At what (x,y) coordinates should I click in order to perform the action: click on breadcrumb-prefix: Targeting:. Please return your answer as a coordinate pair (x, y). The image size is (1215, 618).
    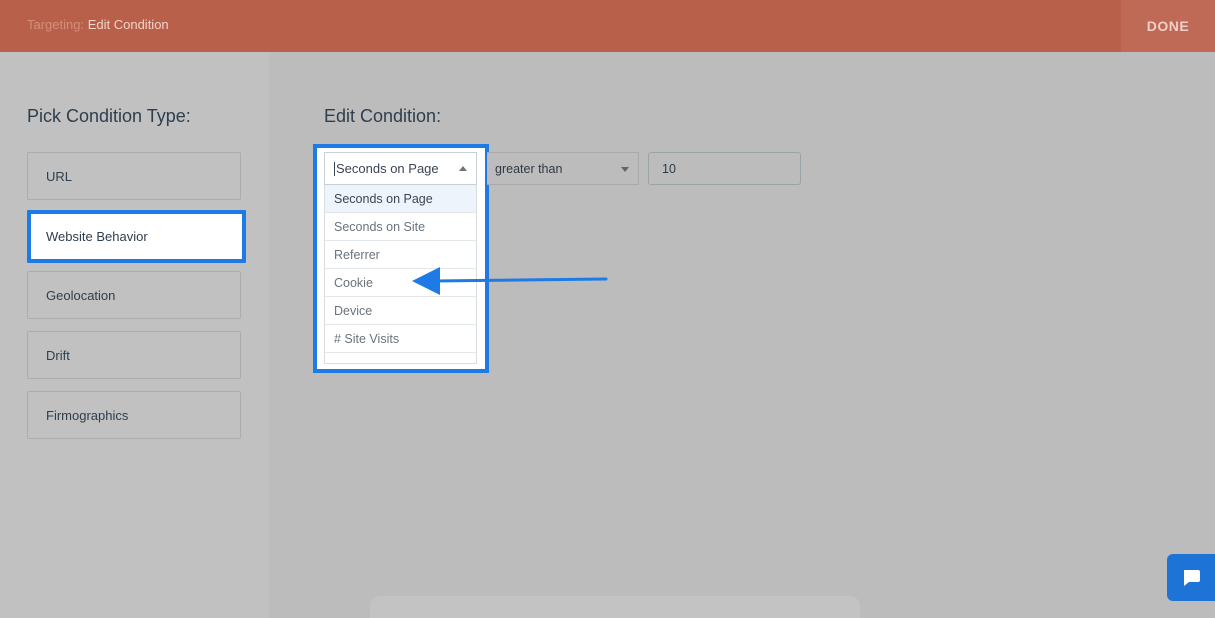
    Looking at the image, I should click on (56, 24).